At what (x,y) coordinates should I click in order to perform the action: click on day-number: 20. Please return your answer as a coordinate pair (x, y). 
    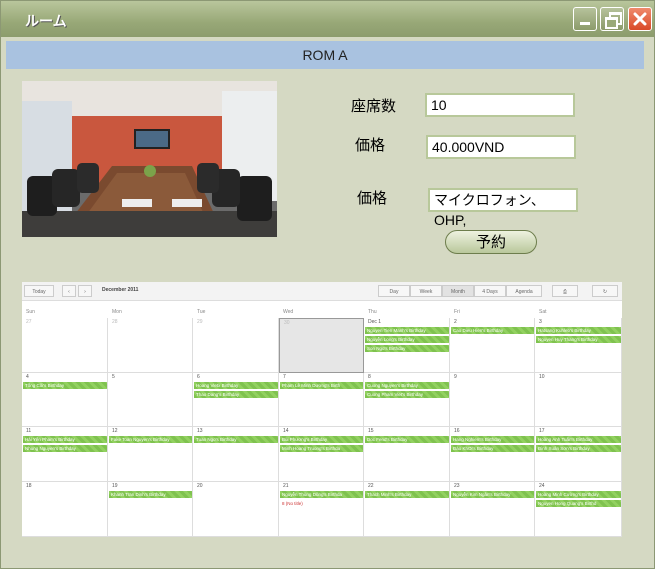
    Looking at the image, I should click on (200, 486).